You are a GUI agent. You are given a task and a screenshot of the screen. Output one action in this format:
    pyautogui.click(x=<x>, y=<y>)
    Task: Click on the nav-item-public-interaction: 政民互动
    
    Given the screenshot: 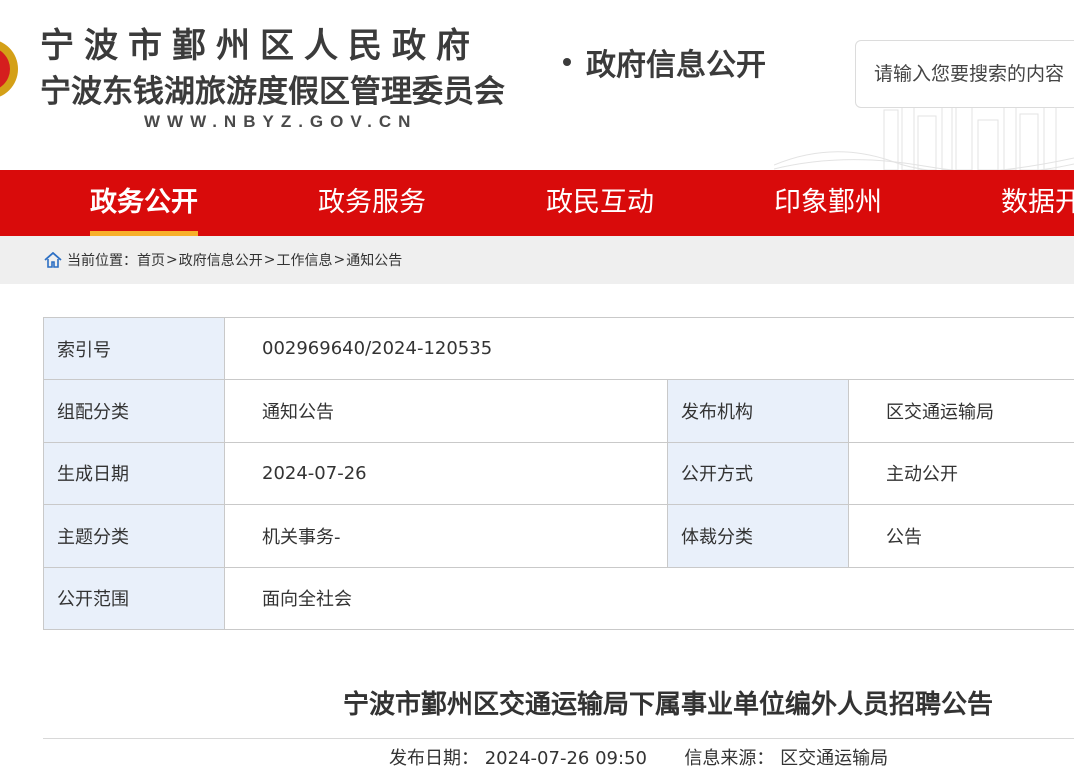 What is the action you would take?
    pyautogui.click(x=600, y=203)
    